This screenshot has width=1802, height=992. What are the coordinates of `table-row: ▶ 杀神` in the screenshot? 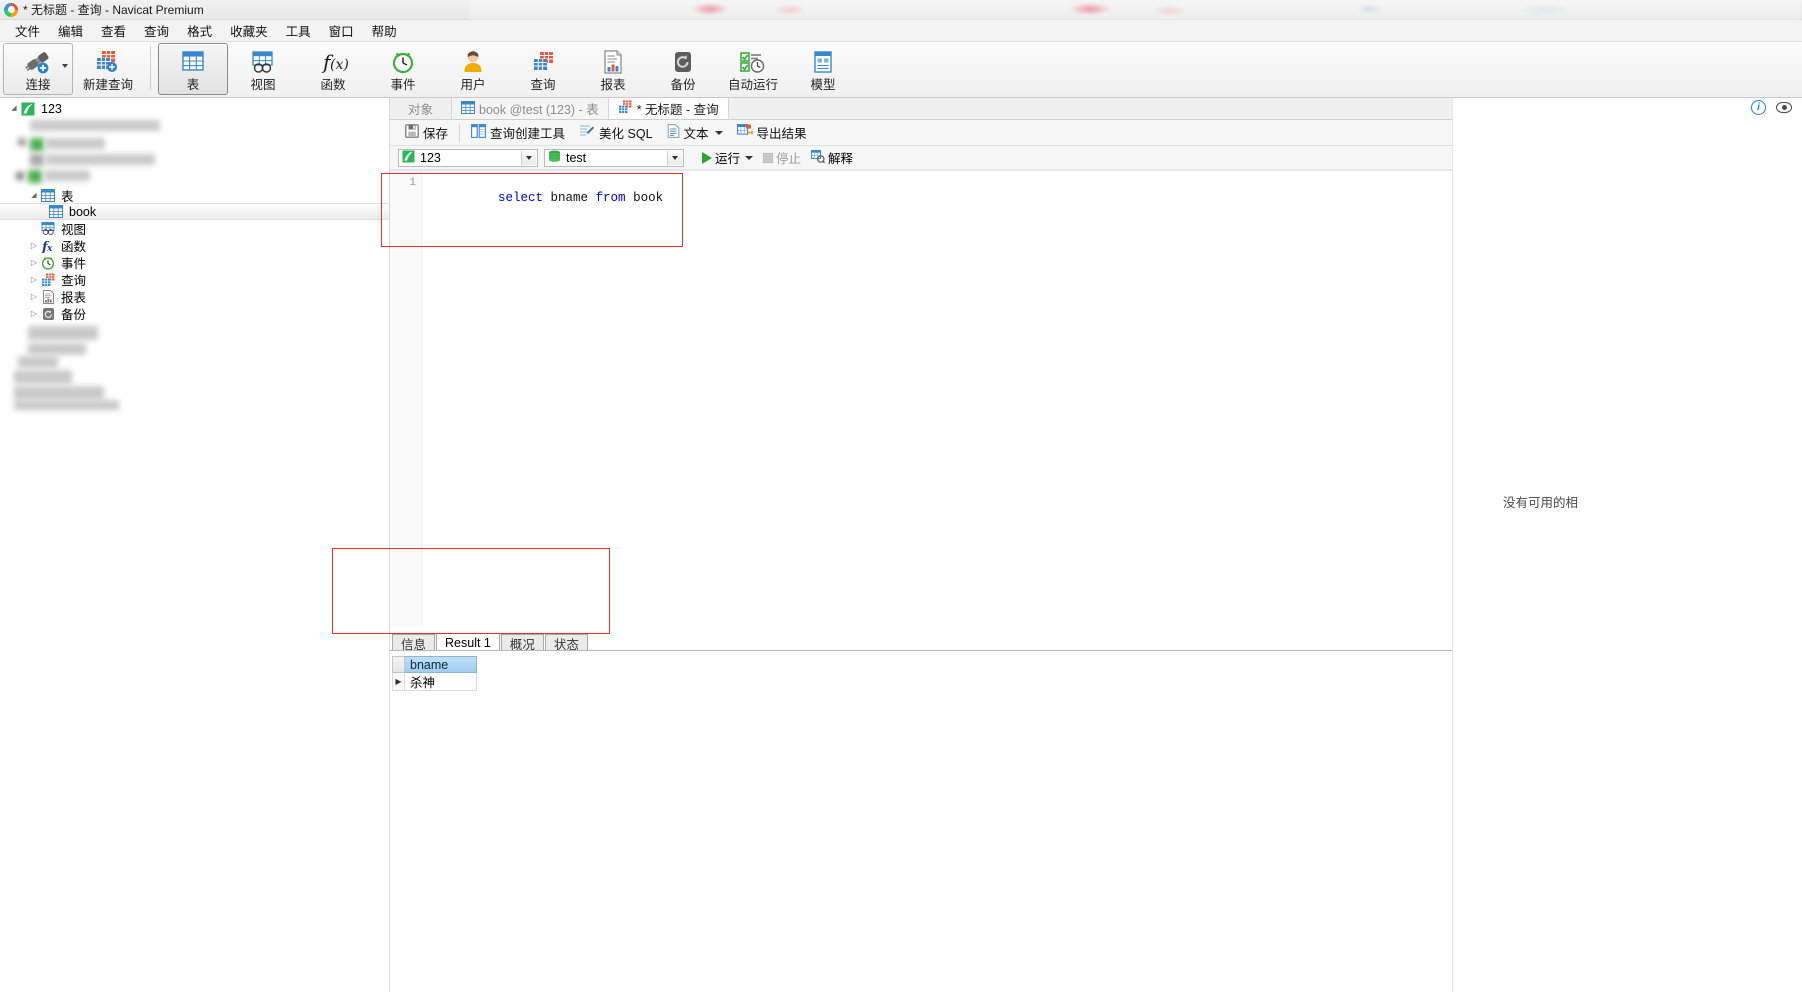 It's located at (434, 682).